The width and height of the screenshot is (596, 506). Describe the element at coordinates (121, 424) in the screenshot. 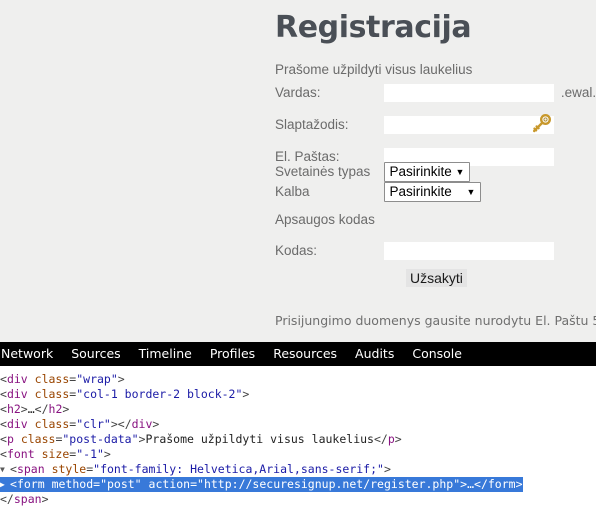

I see `code-token-punct: ></` at that location.